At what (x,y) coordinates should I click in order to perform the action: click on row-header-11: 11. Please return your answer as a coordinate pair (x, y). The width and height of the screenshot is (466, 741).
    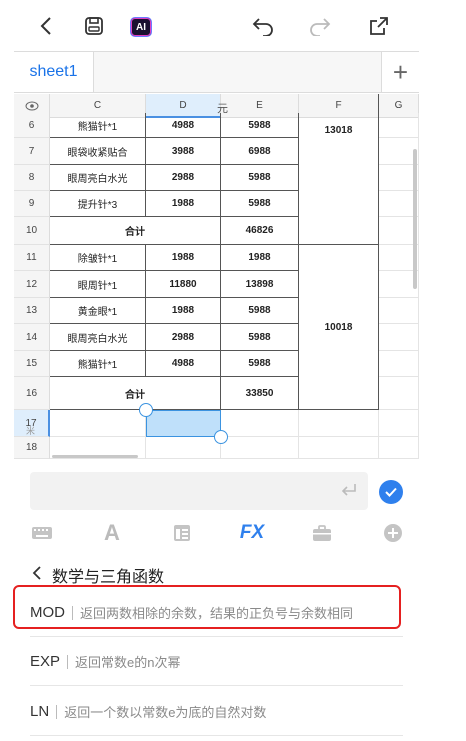
    Looking at the image, I should click on (32, 258).